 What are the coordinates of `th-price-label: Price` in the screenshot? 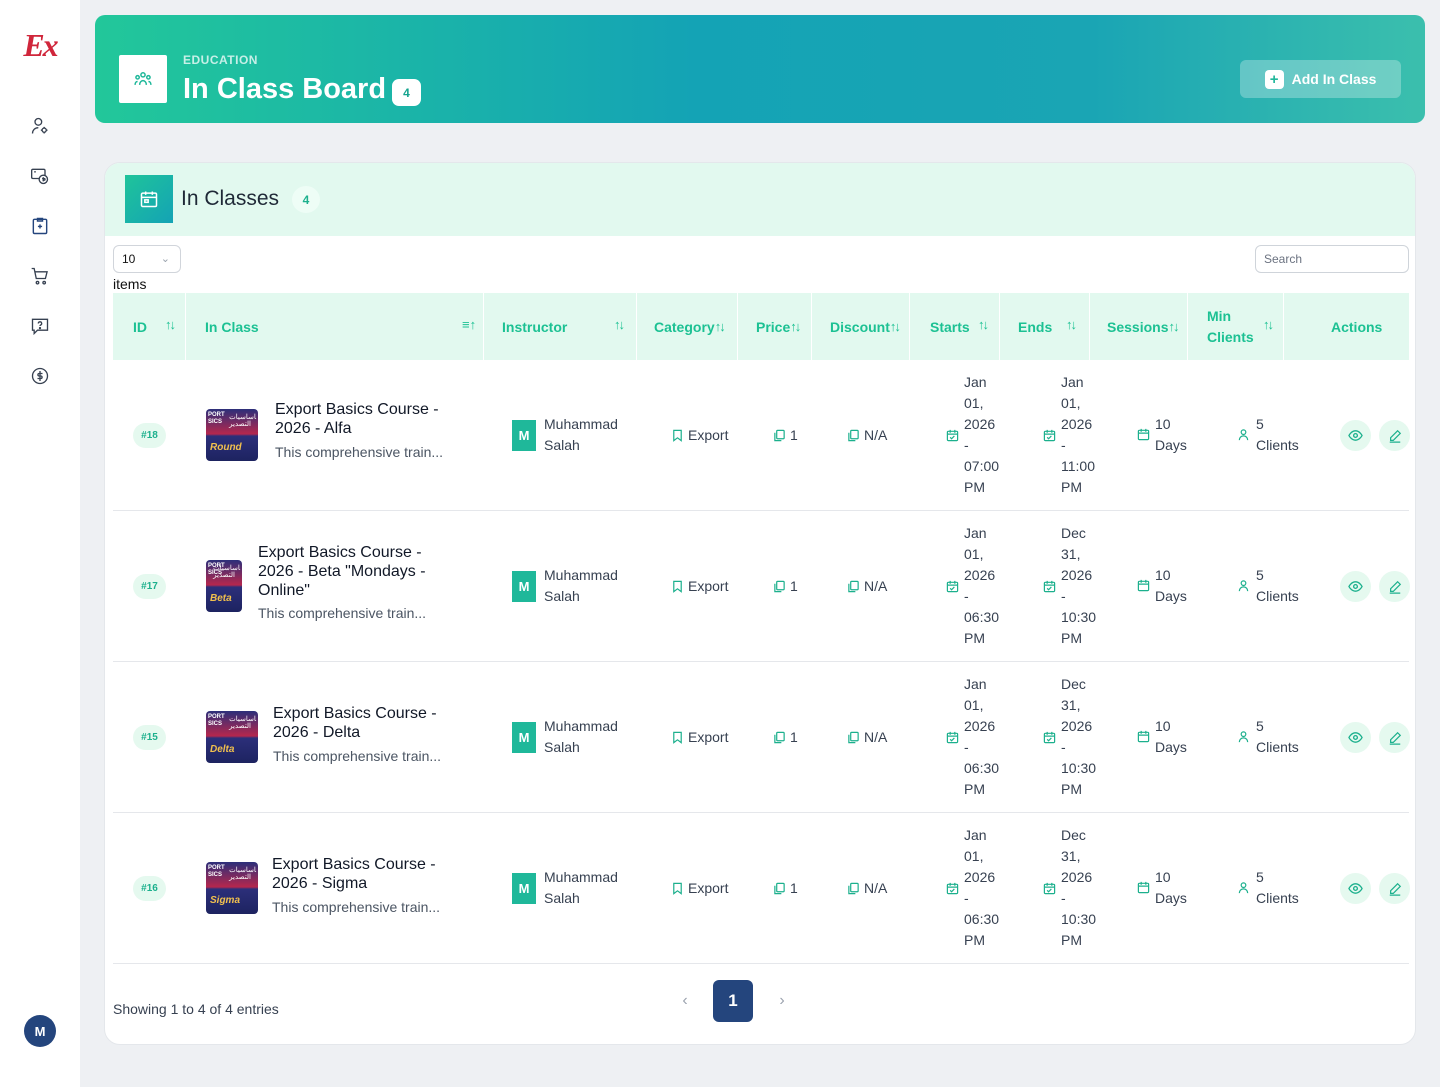 It's located at (773, 326).